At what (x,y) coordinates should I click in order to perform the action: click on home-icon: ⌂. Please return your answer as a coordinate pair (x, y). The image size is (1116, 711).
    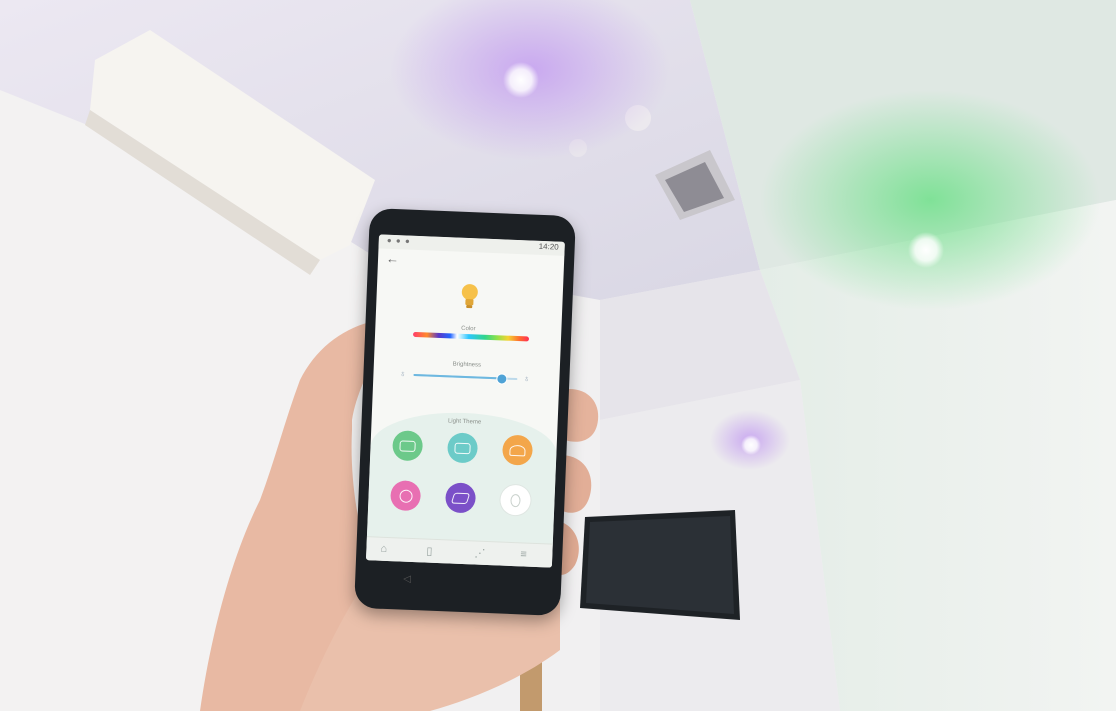
    Looking at the image, I should click on (383, 549).